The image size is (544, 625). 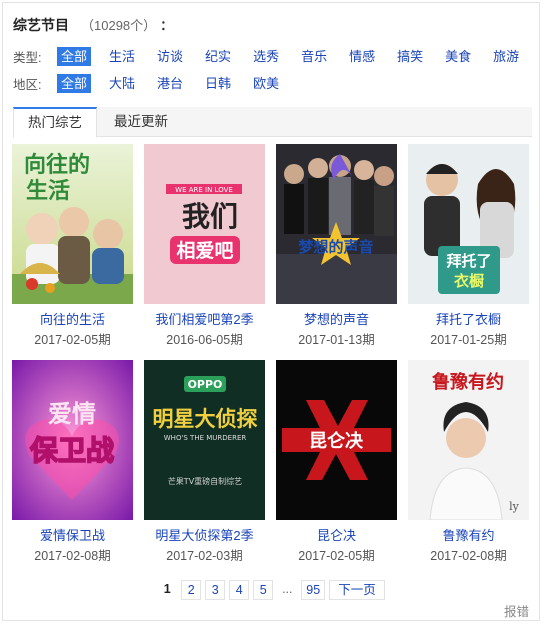 I want to click on poster-image: 梦想的声音, so click(x=336, y=224).